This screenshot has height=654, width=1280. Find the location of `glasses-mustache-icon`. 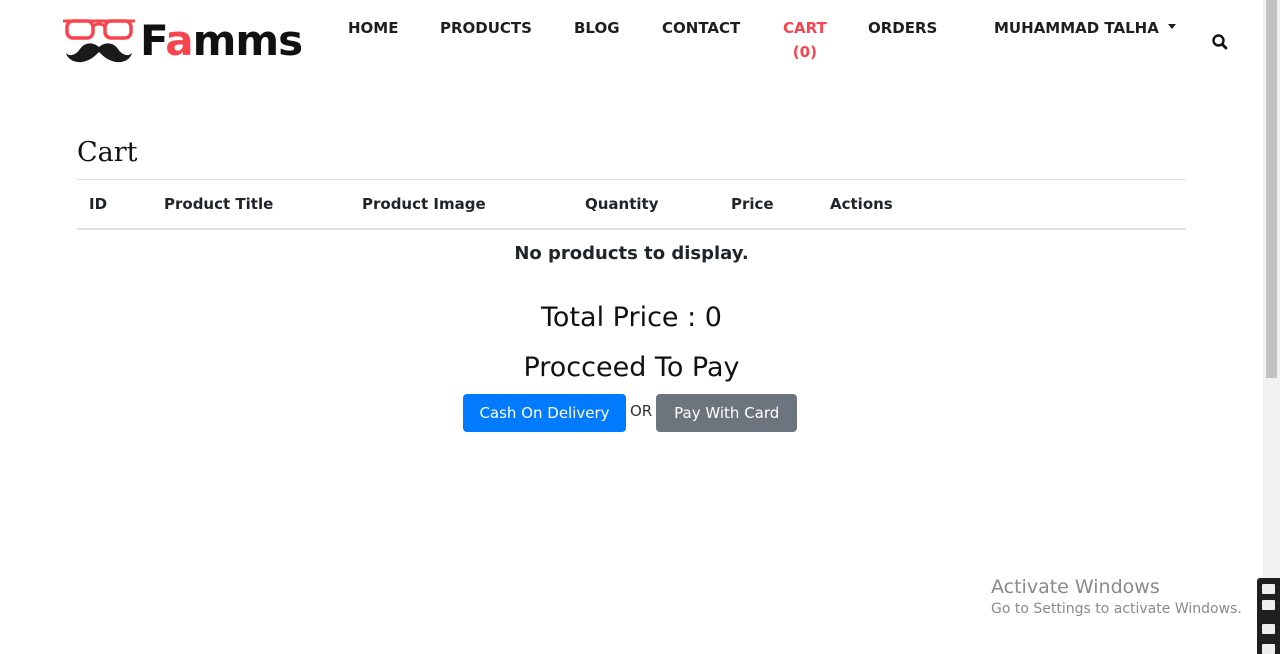

glasses-mustache-icon is located at coordinates (99, 41).